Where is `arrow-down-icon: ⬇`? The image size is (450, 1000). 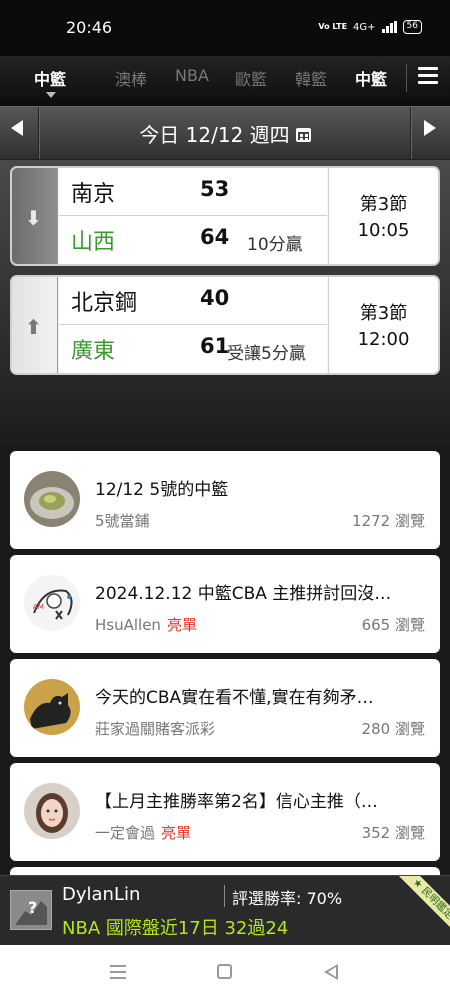 arrow-down-icon: ⬇ is located at coordinates (33, 218).